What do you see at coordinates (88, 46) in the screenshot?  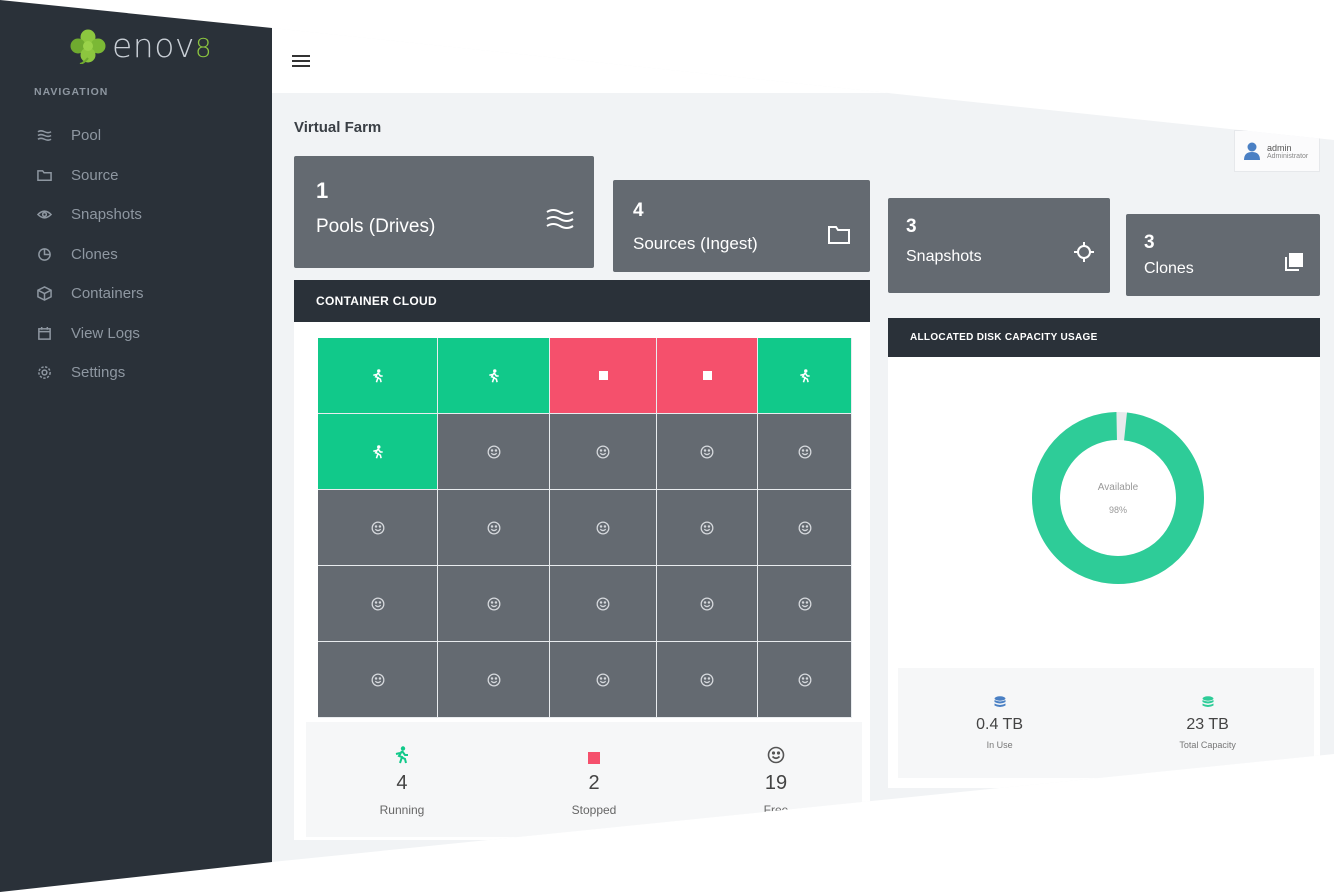 I see `clover-logo-icon` at bounding box center [88, 46].